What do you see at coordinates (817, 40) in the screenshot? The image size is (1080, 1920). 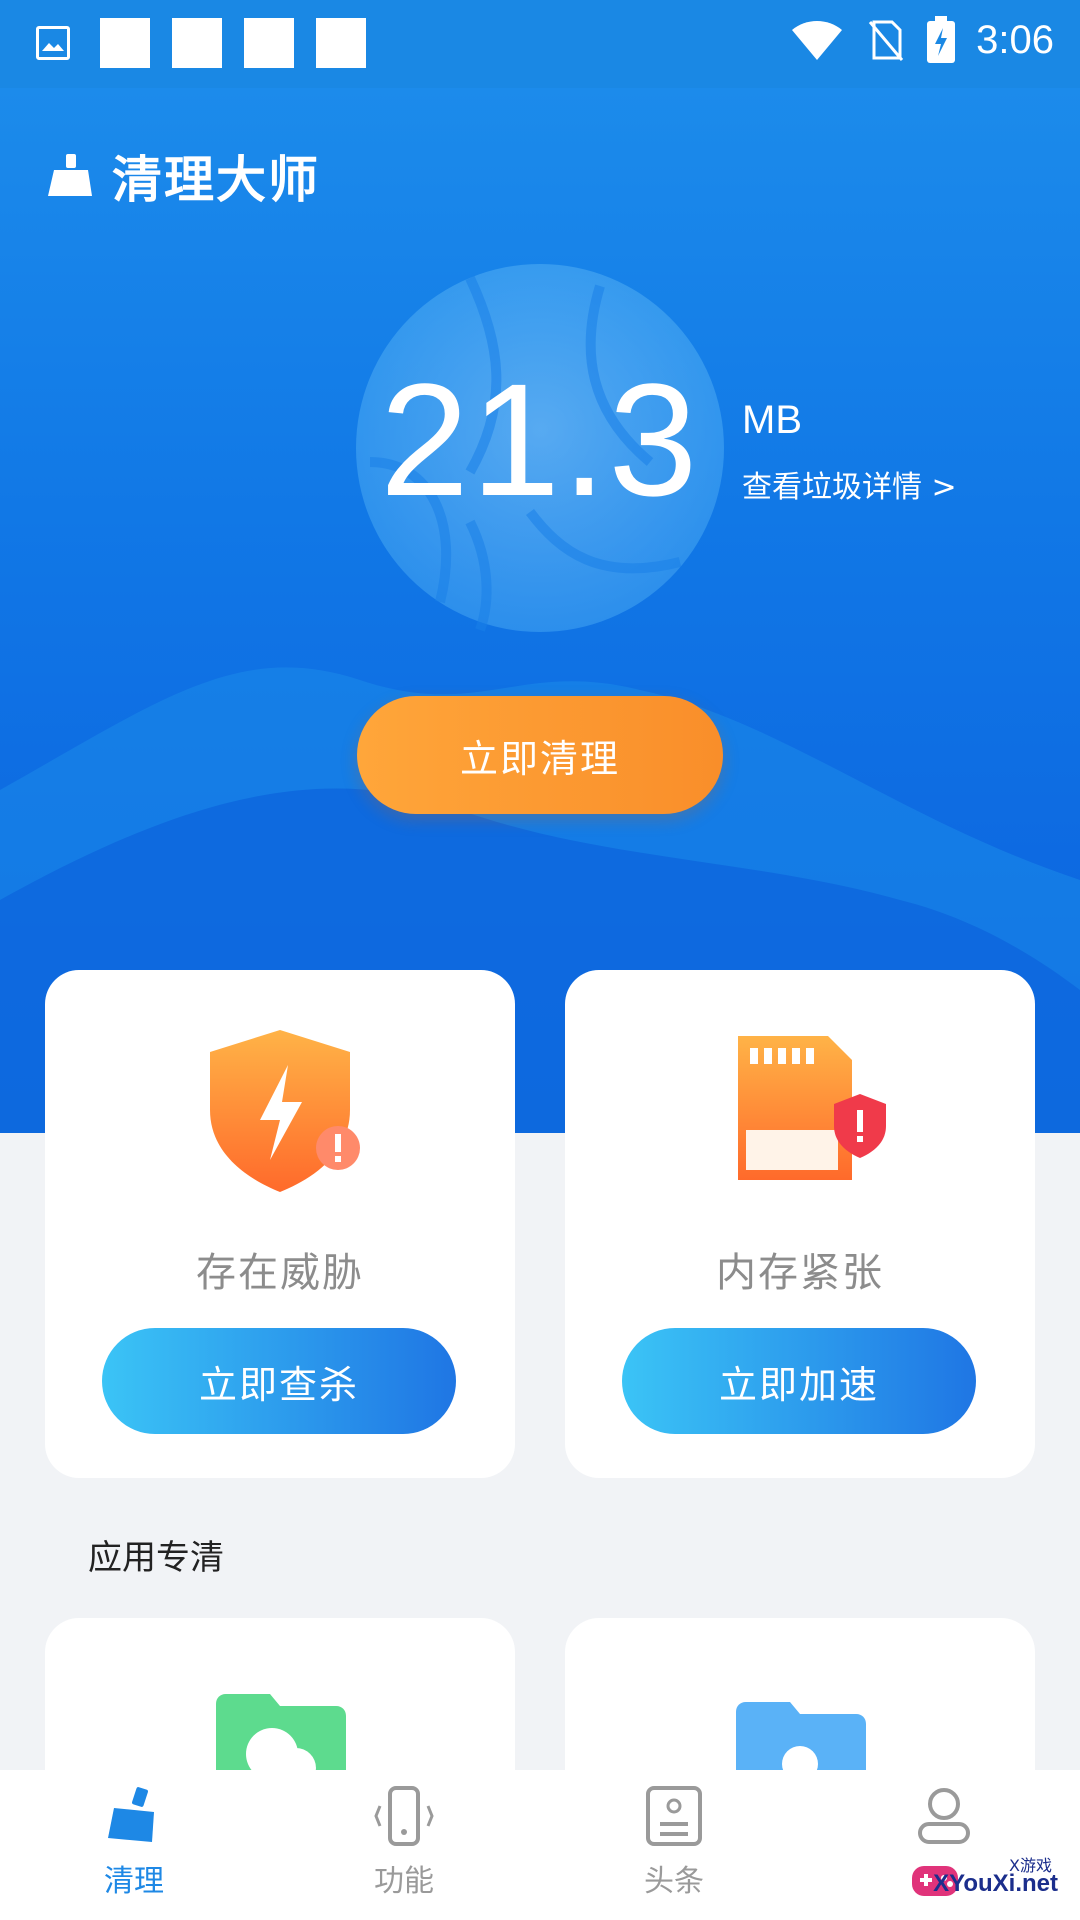 I see `wifi-icon` at bounding box center [817, 40].